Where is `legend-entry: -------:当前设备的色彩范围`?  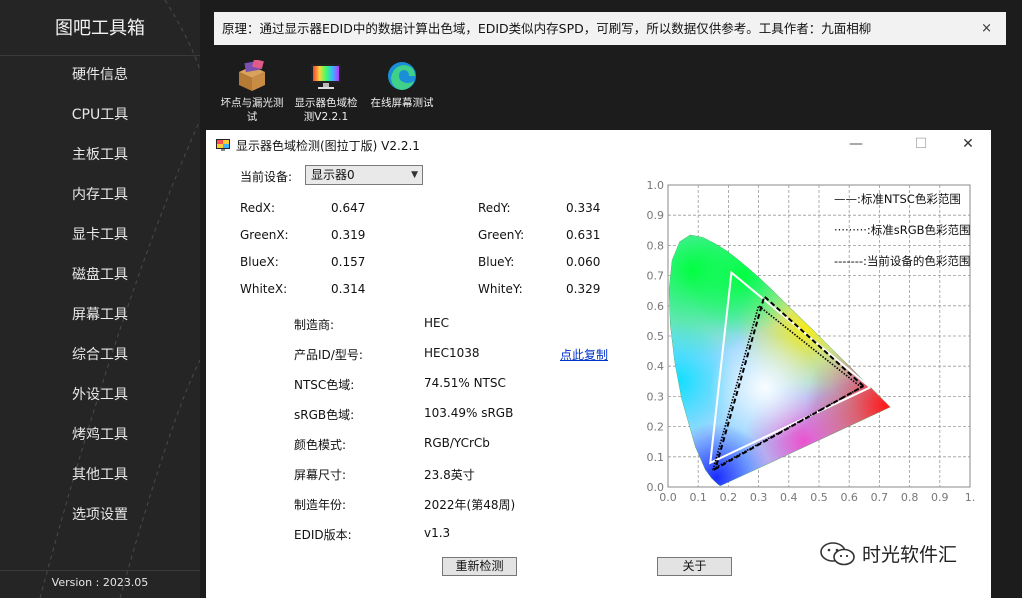
legend-entry: -------:当前设备的色彩范围 is located at coordinates (902, 261).